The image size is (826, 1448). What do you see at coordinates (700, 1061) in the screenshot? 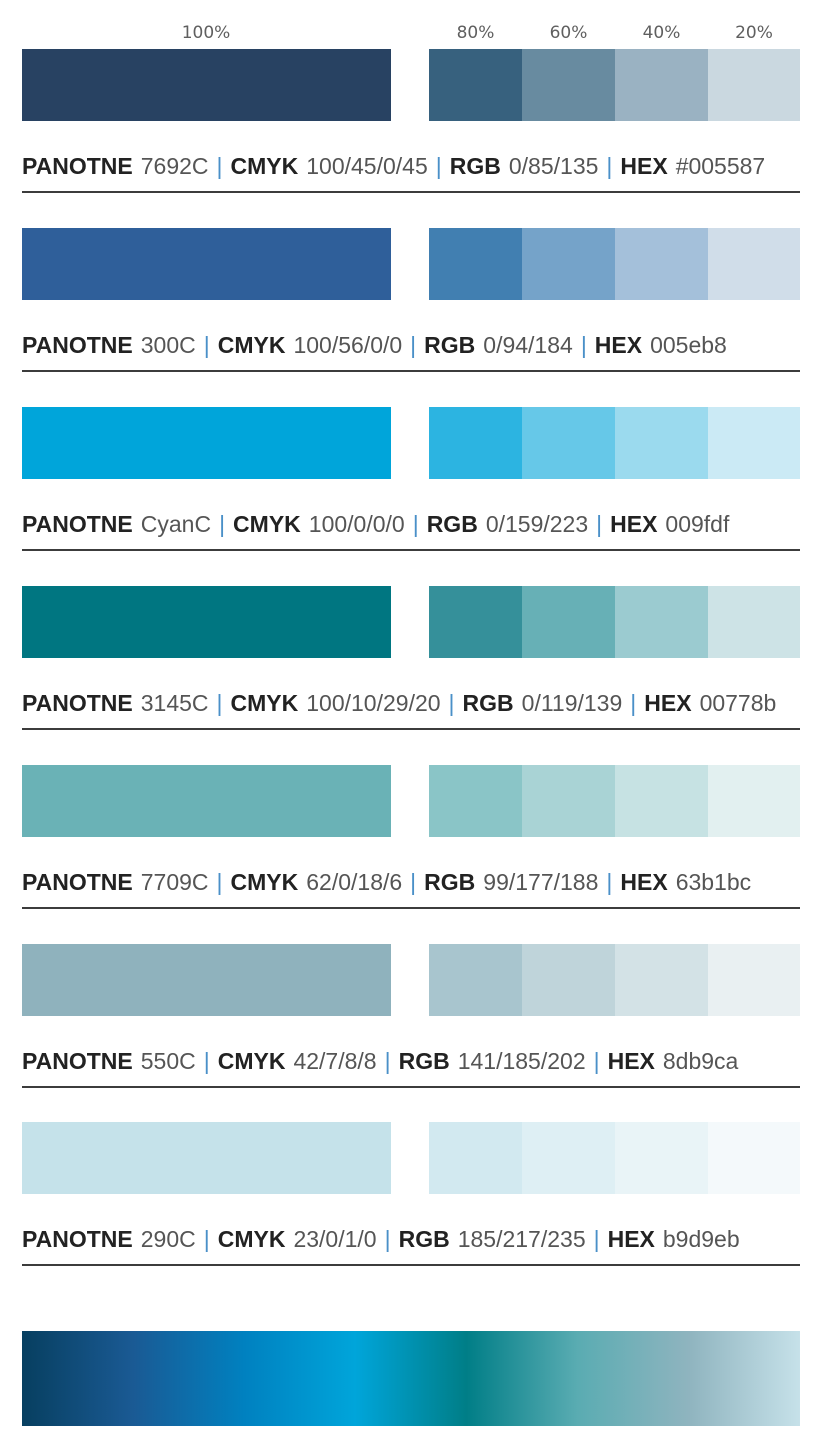
I see `spec-value-hex: 8db9ca` at bounding box center [700, 1061].